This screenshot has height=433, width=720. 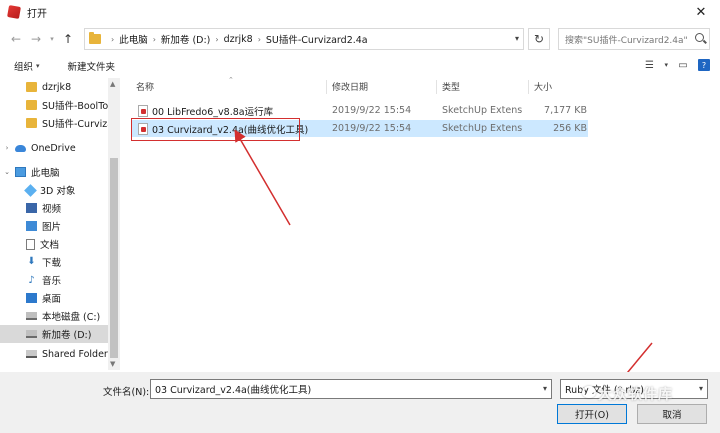 I want to click on sidebar-item-drive-d: 新加卷 (D:), so click(x=54, y=334).